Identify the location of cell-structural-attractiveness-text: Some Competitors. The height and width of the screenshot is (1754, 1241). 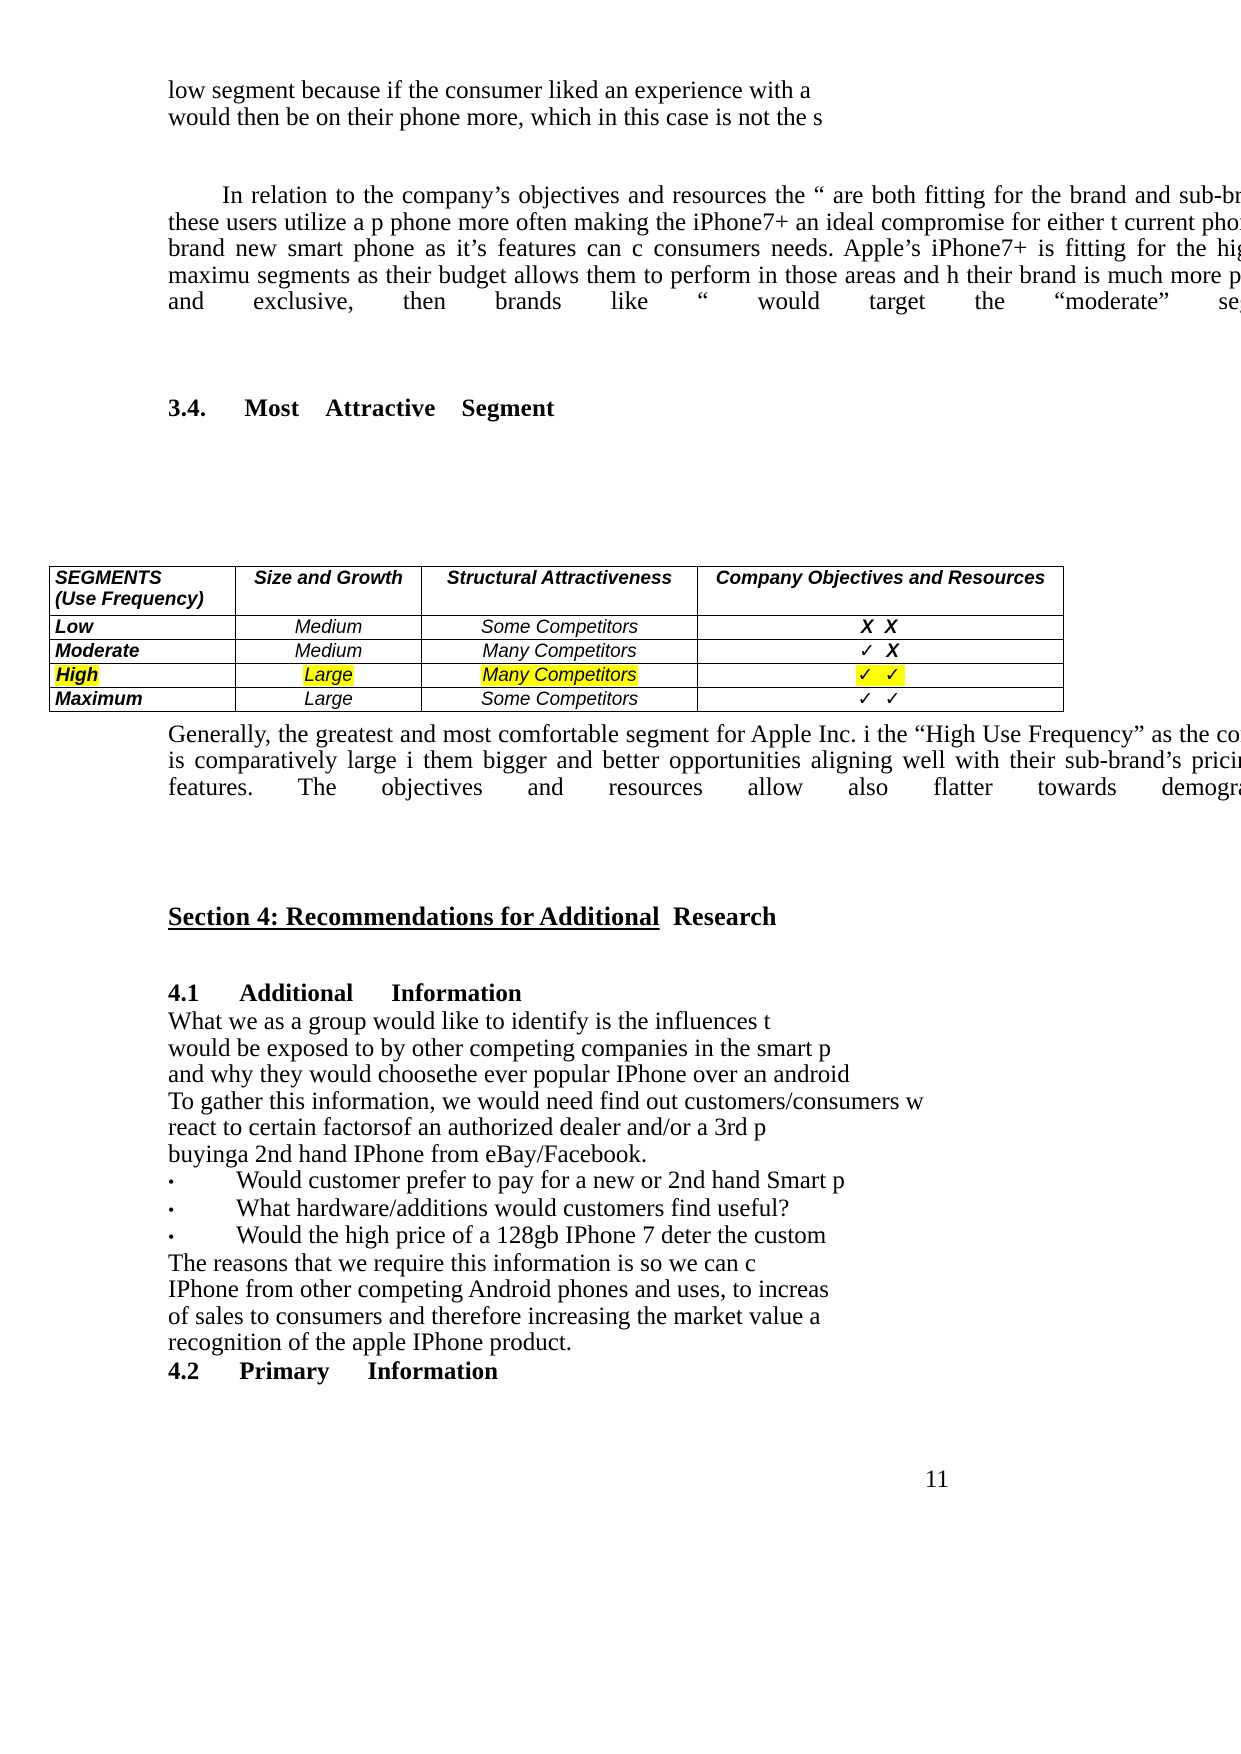
(559, 627).